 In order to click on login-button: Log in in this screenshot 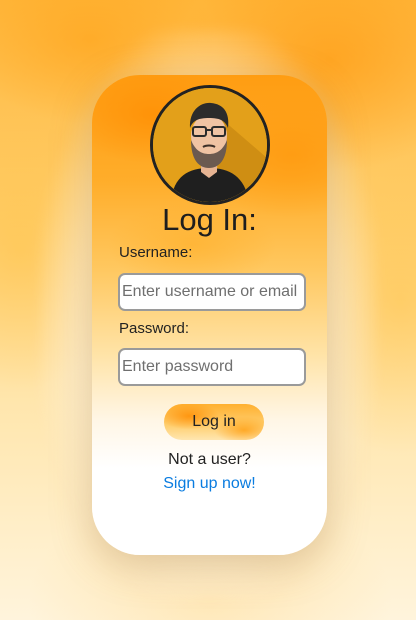, I will do `click(214, 422)`.